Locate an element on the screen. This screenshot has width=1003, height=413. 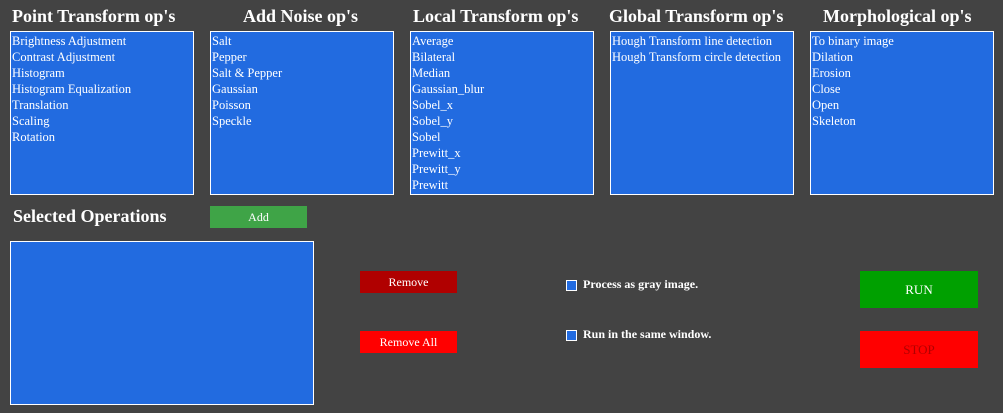
local-transform-item: Bilateral is located at coordinates (502, 57).